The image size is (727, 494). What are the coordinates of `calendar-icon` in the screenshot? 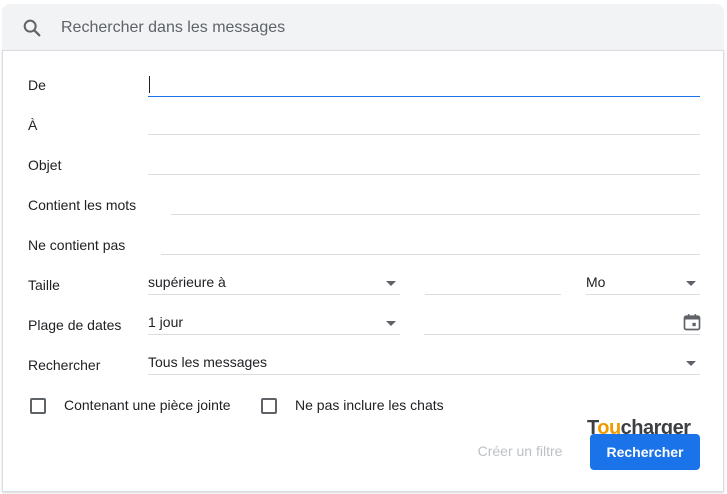 It's located at (692, 322).